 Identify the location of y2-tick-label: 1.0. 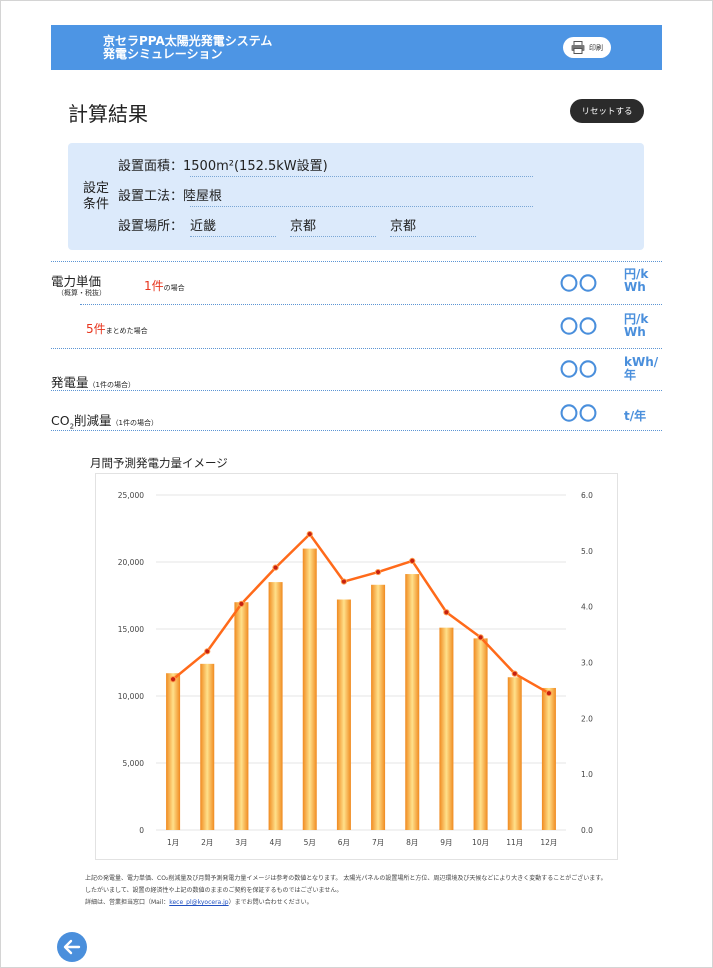
(587, 774).